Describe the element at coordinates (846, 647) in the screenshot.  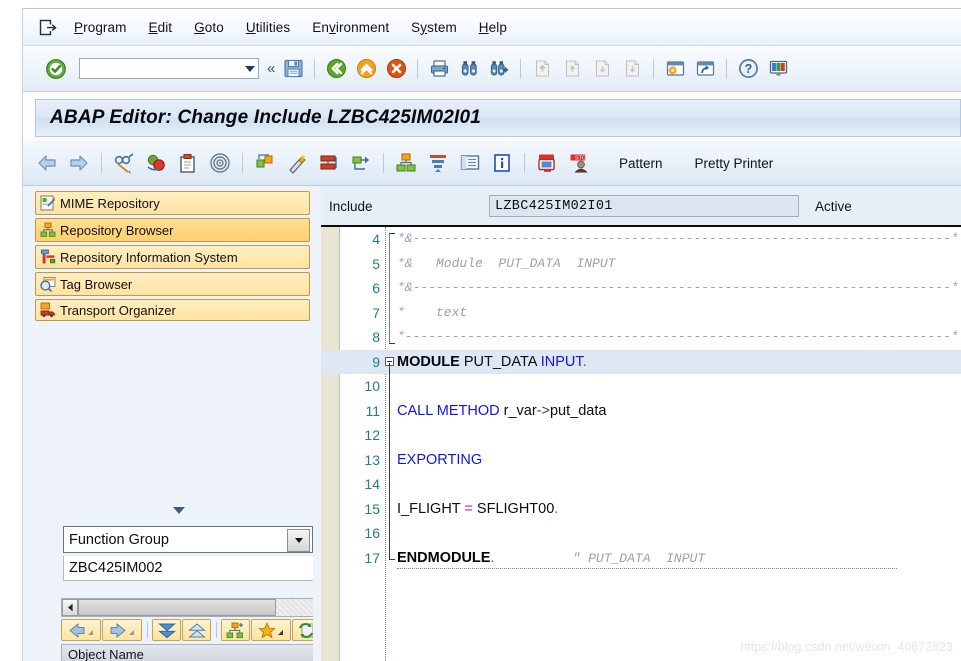
I see `watermark-text: https://blog.csdn.net/weixin_40672823` at that location.